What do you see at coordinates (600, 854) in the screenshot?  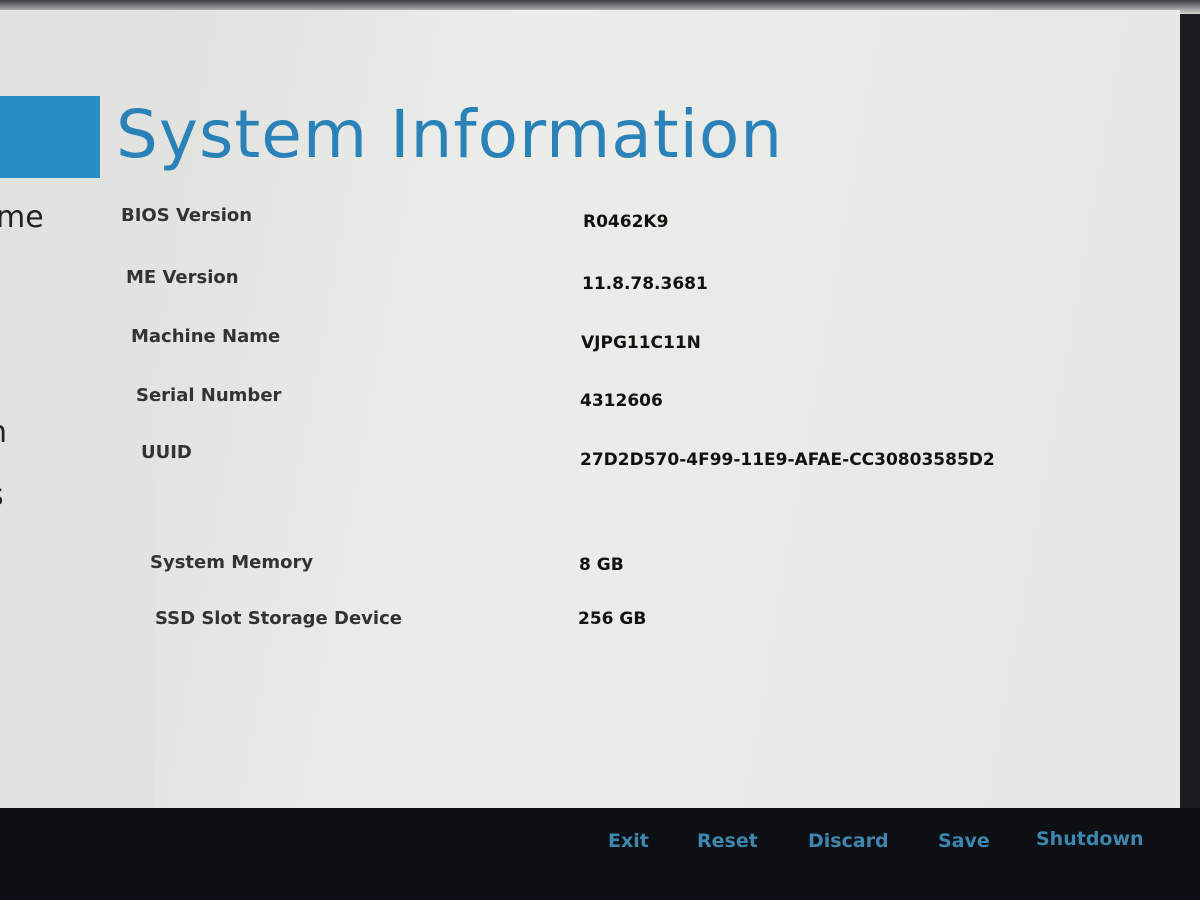 I see `footer-bar` at bounding box center [600, 854].